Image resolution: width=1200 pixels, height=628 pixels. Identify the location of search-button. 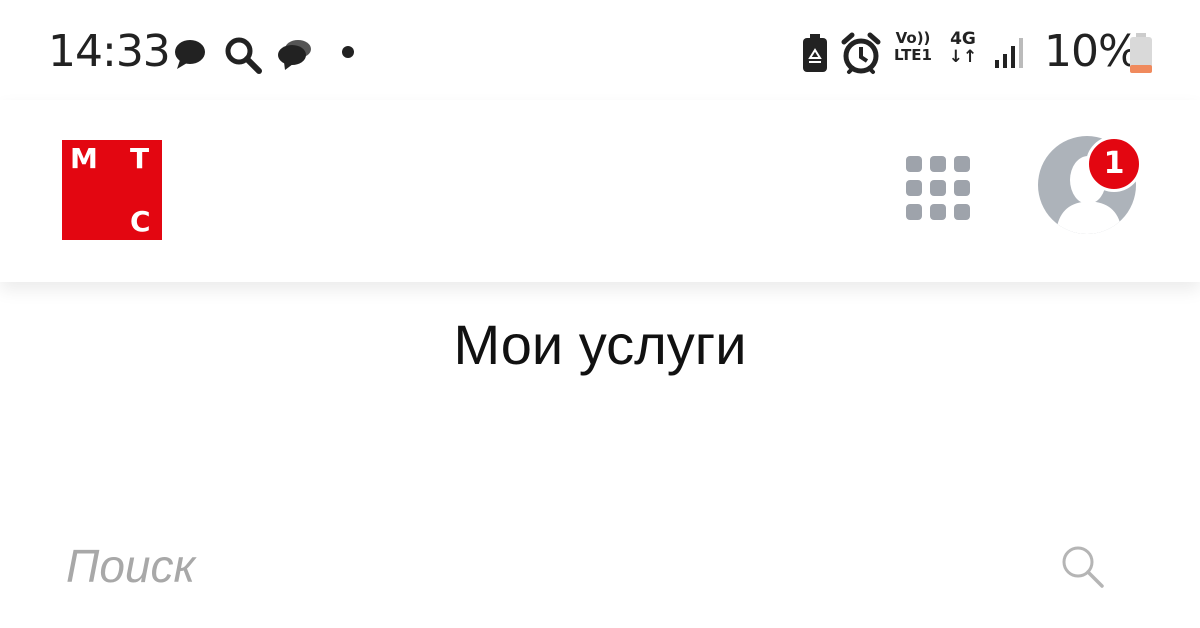
(1083, 567).